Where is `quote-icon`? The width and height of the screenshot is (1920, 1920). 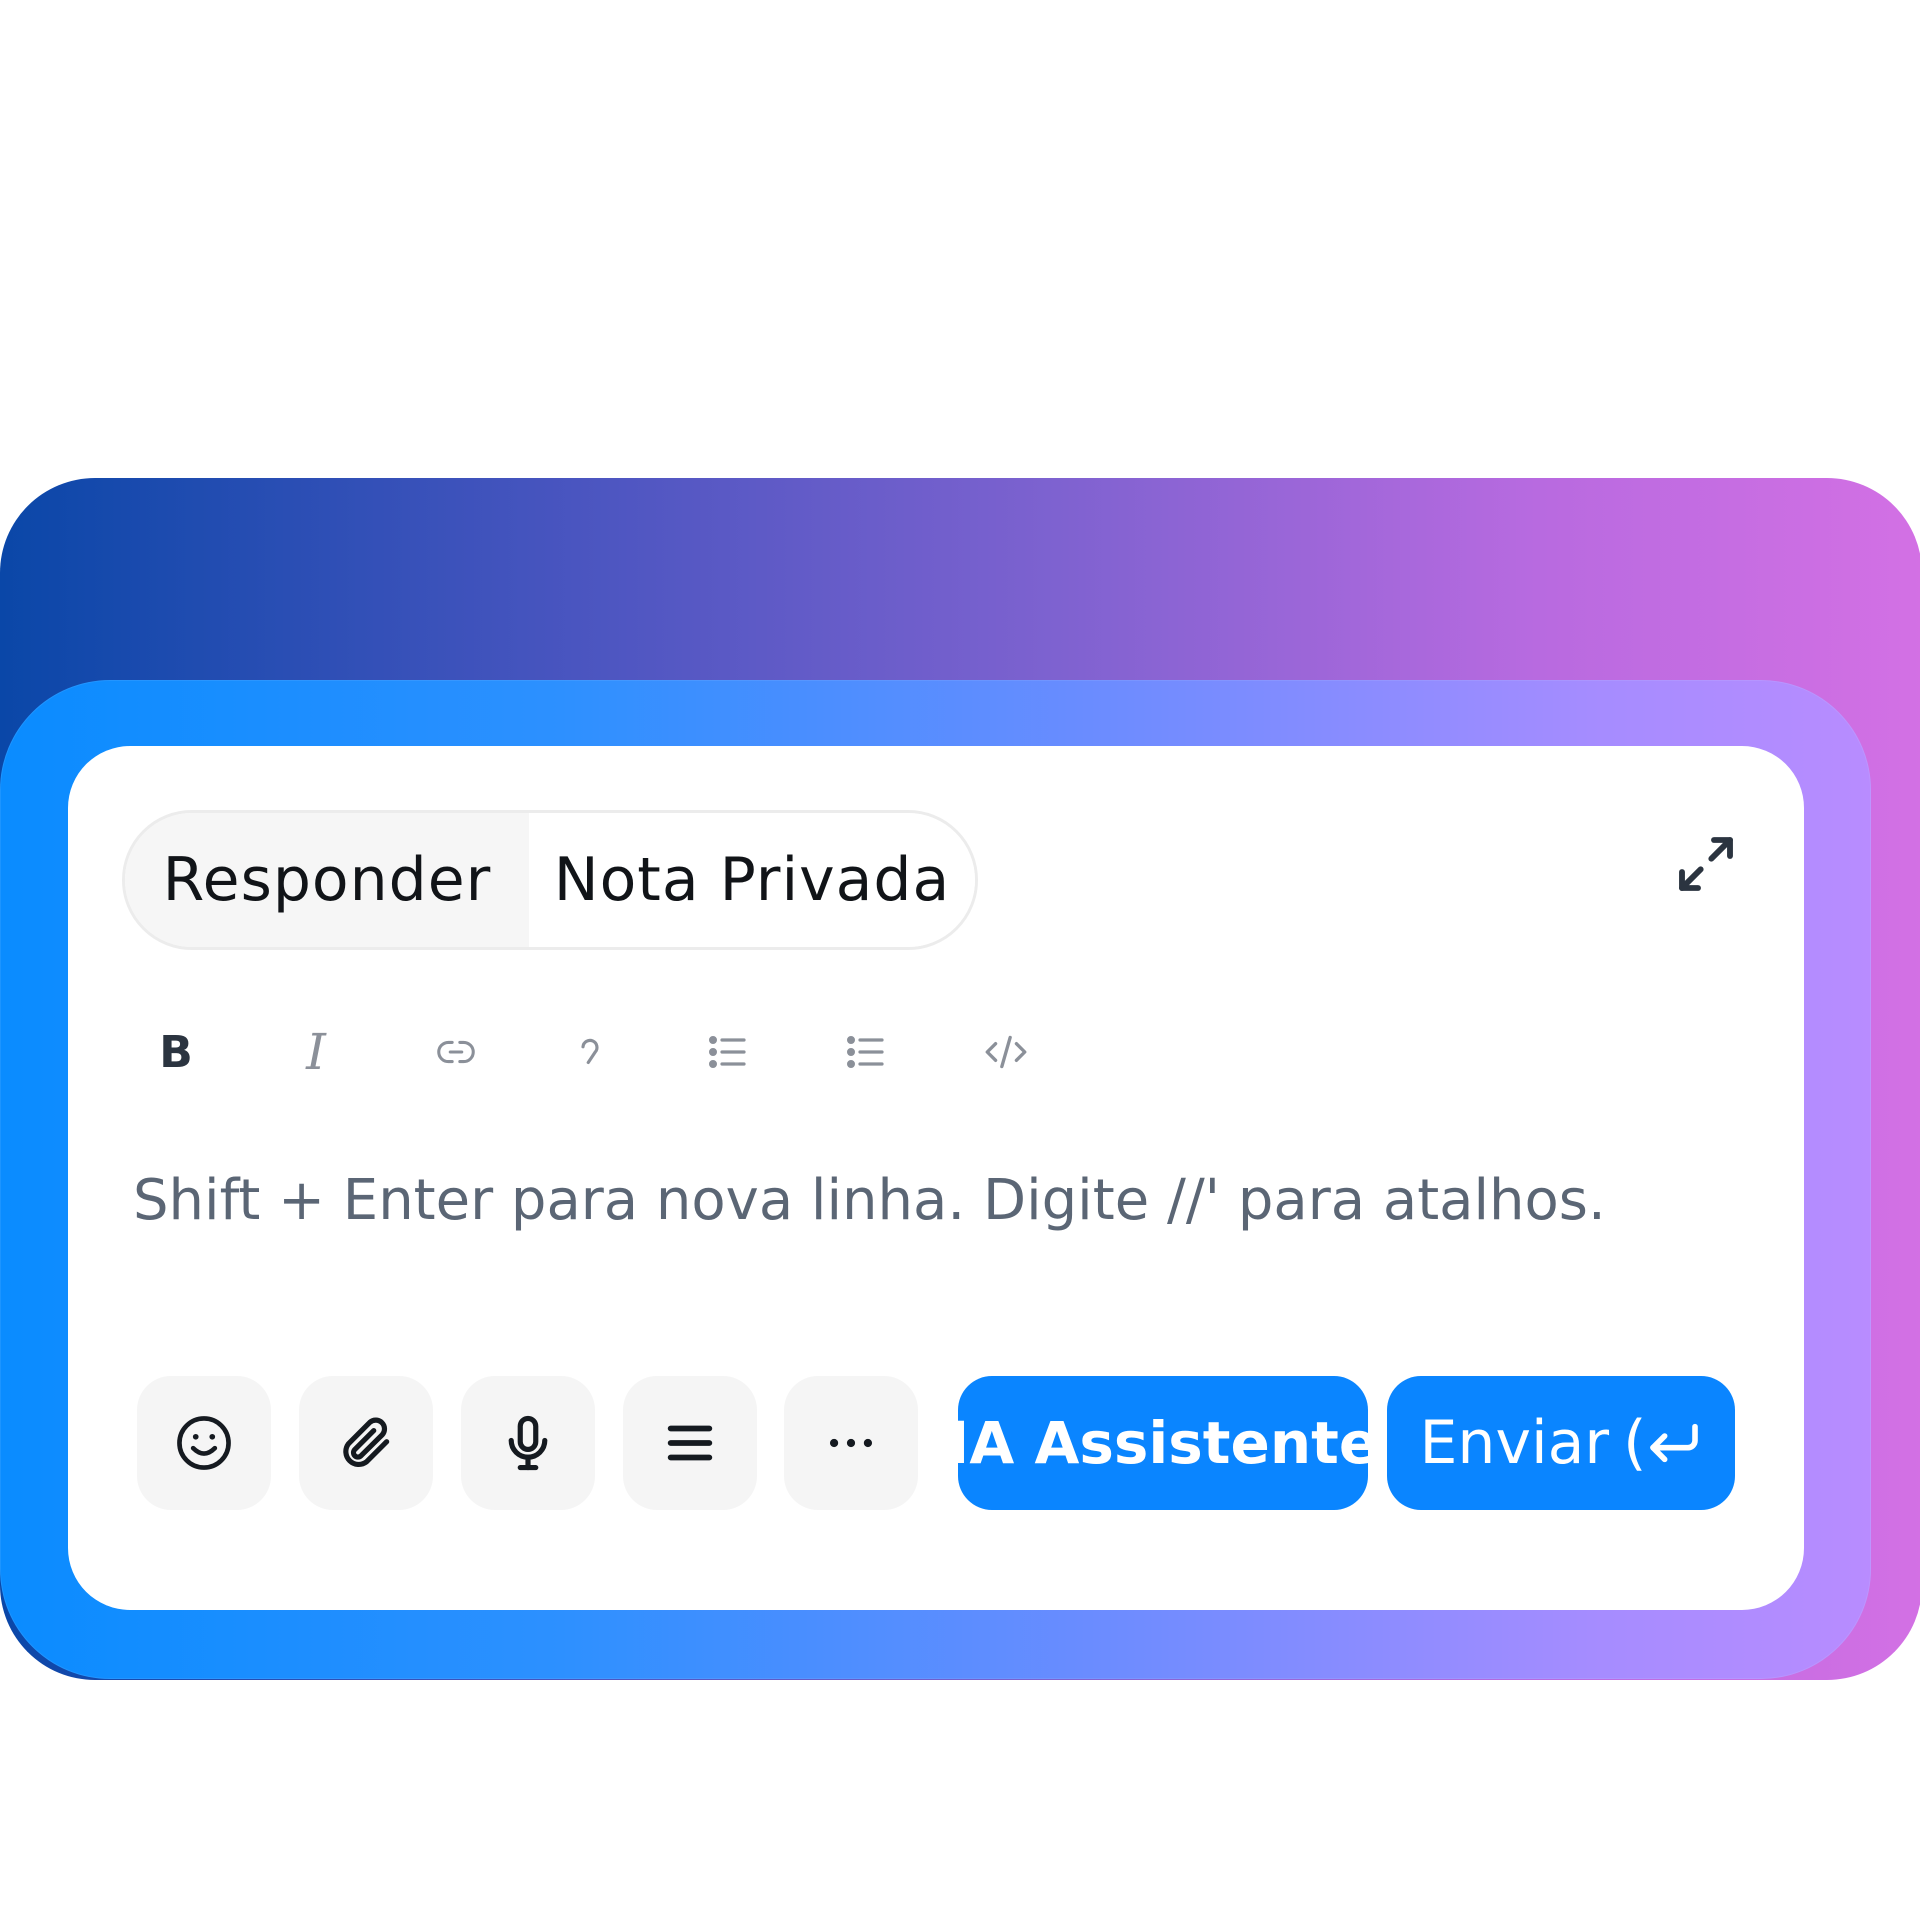 quote-icon is located at coordinates (590, 1051).